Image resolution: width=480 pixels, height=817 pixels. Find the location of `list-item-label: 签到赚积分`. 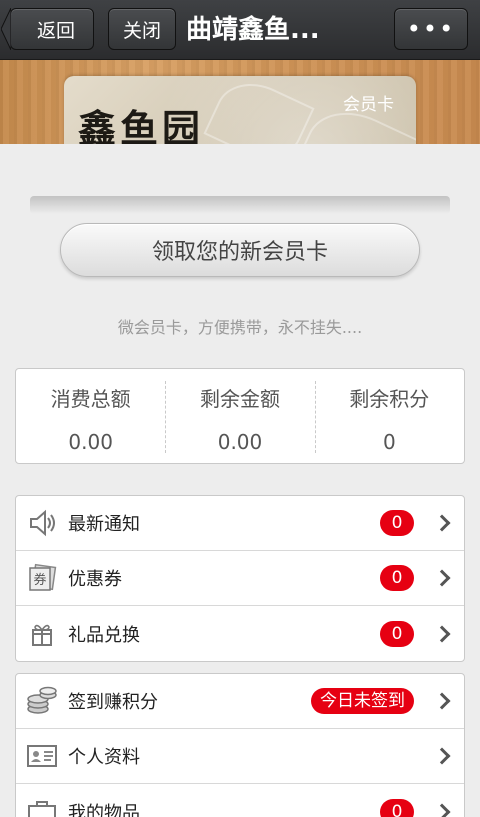

list-item-label: 签到赚积分 is located at coordinates (113, 702).